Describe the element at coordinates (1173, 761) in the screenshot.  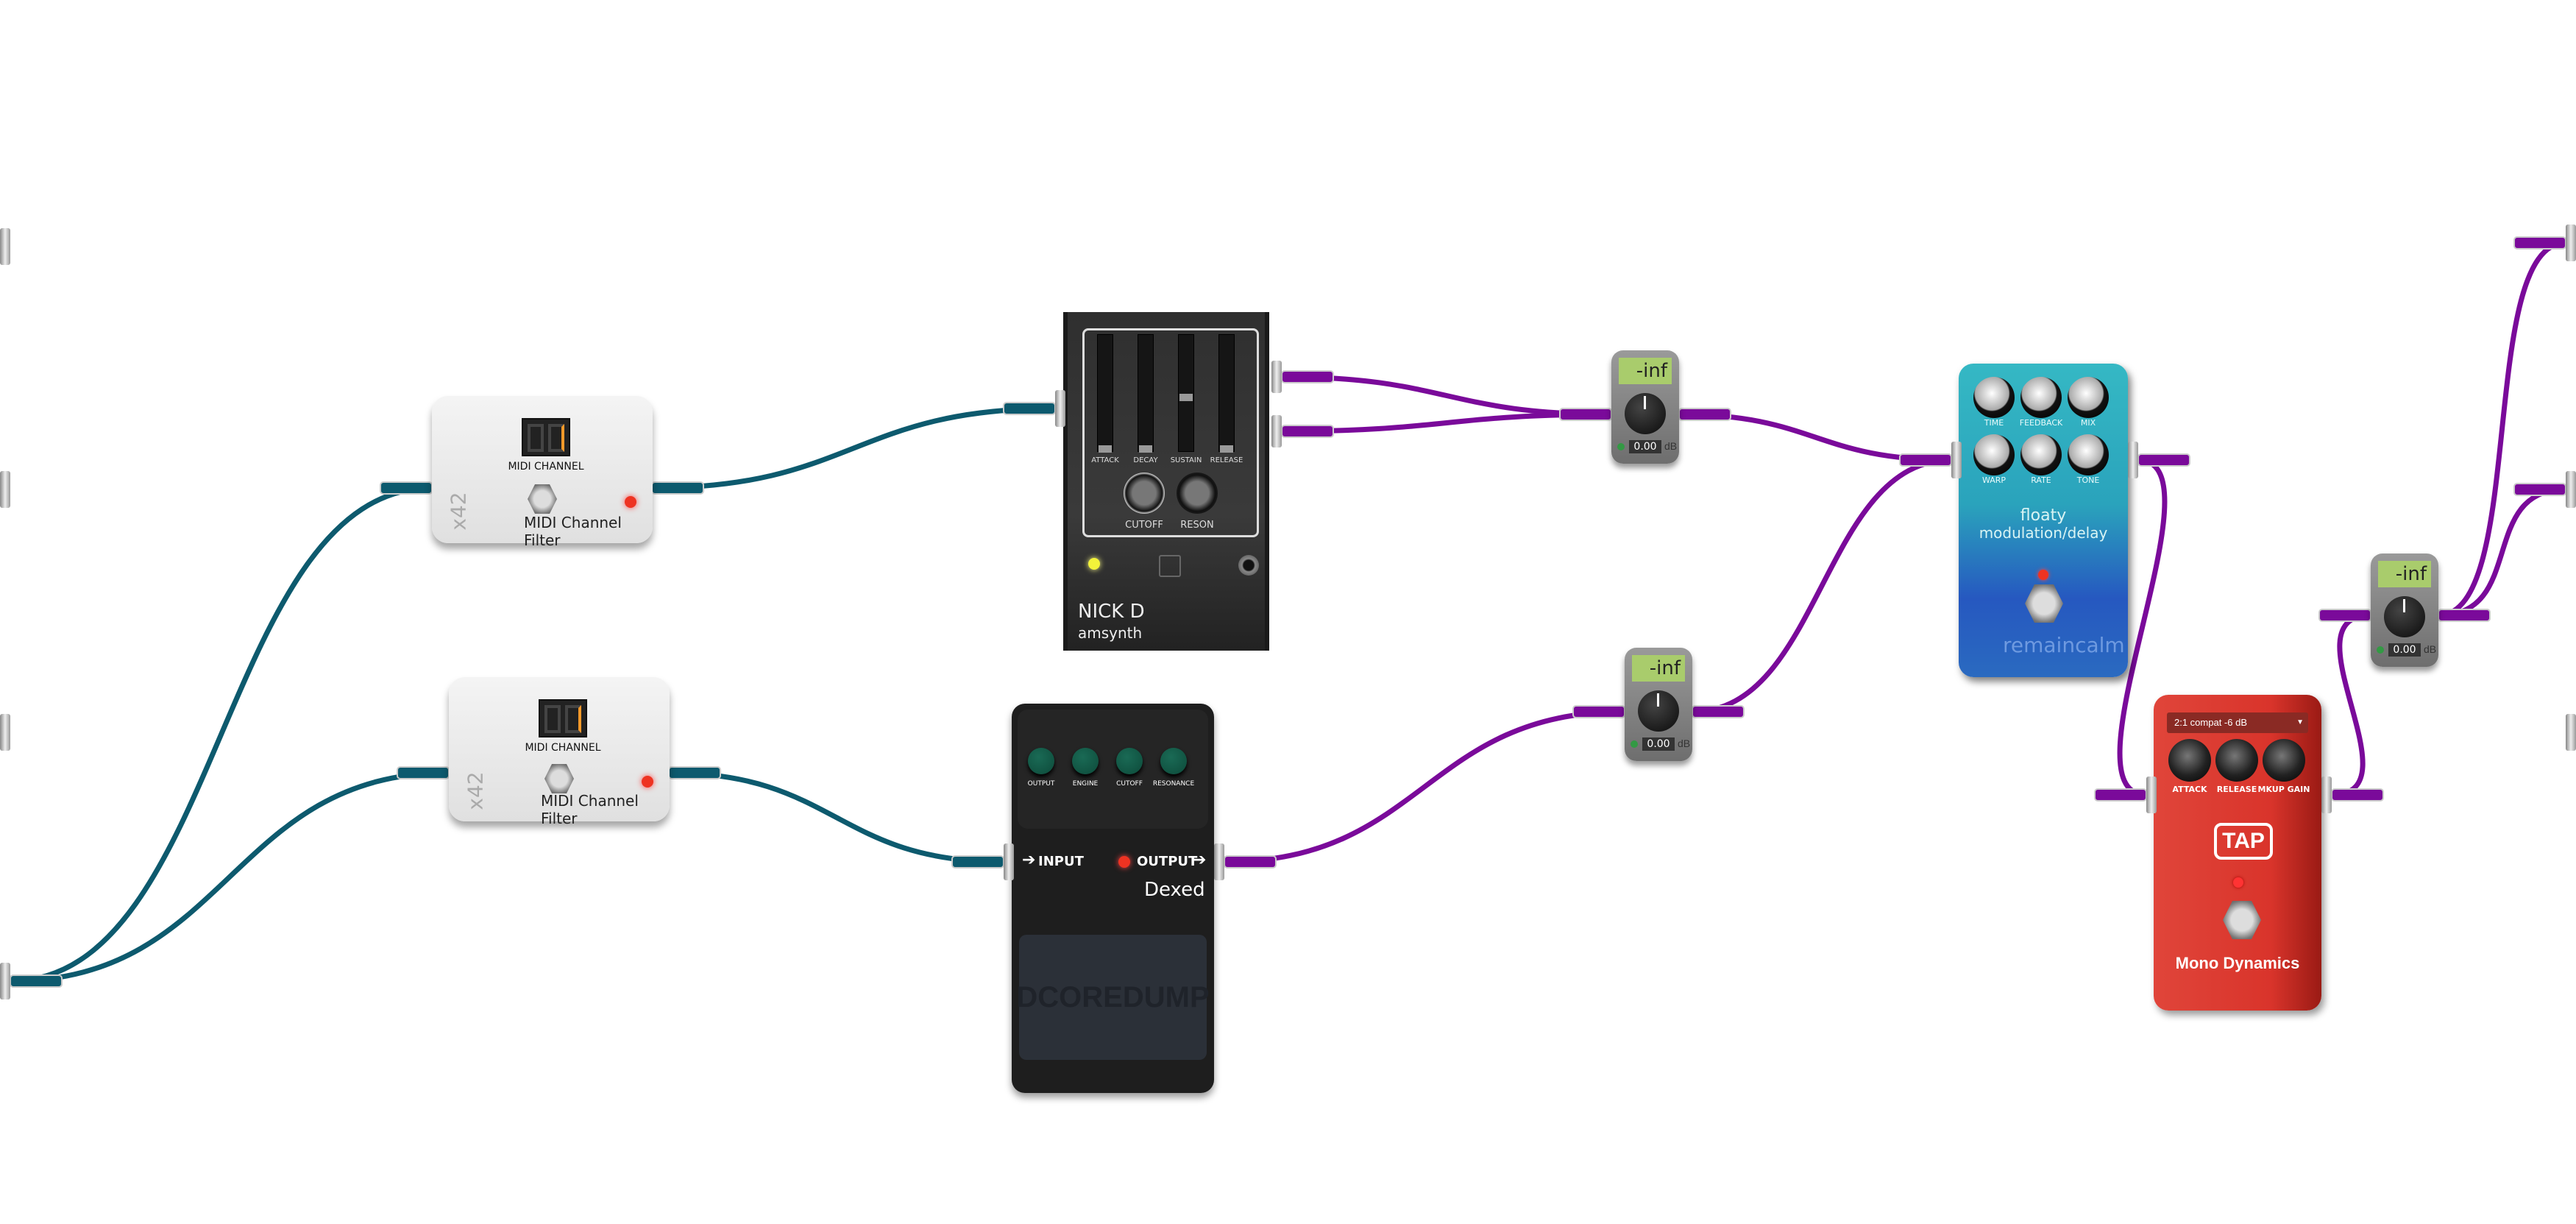
I see `resonance-knob` at that location.